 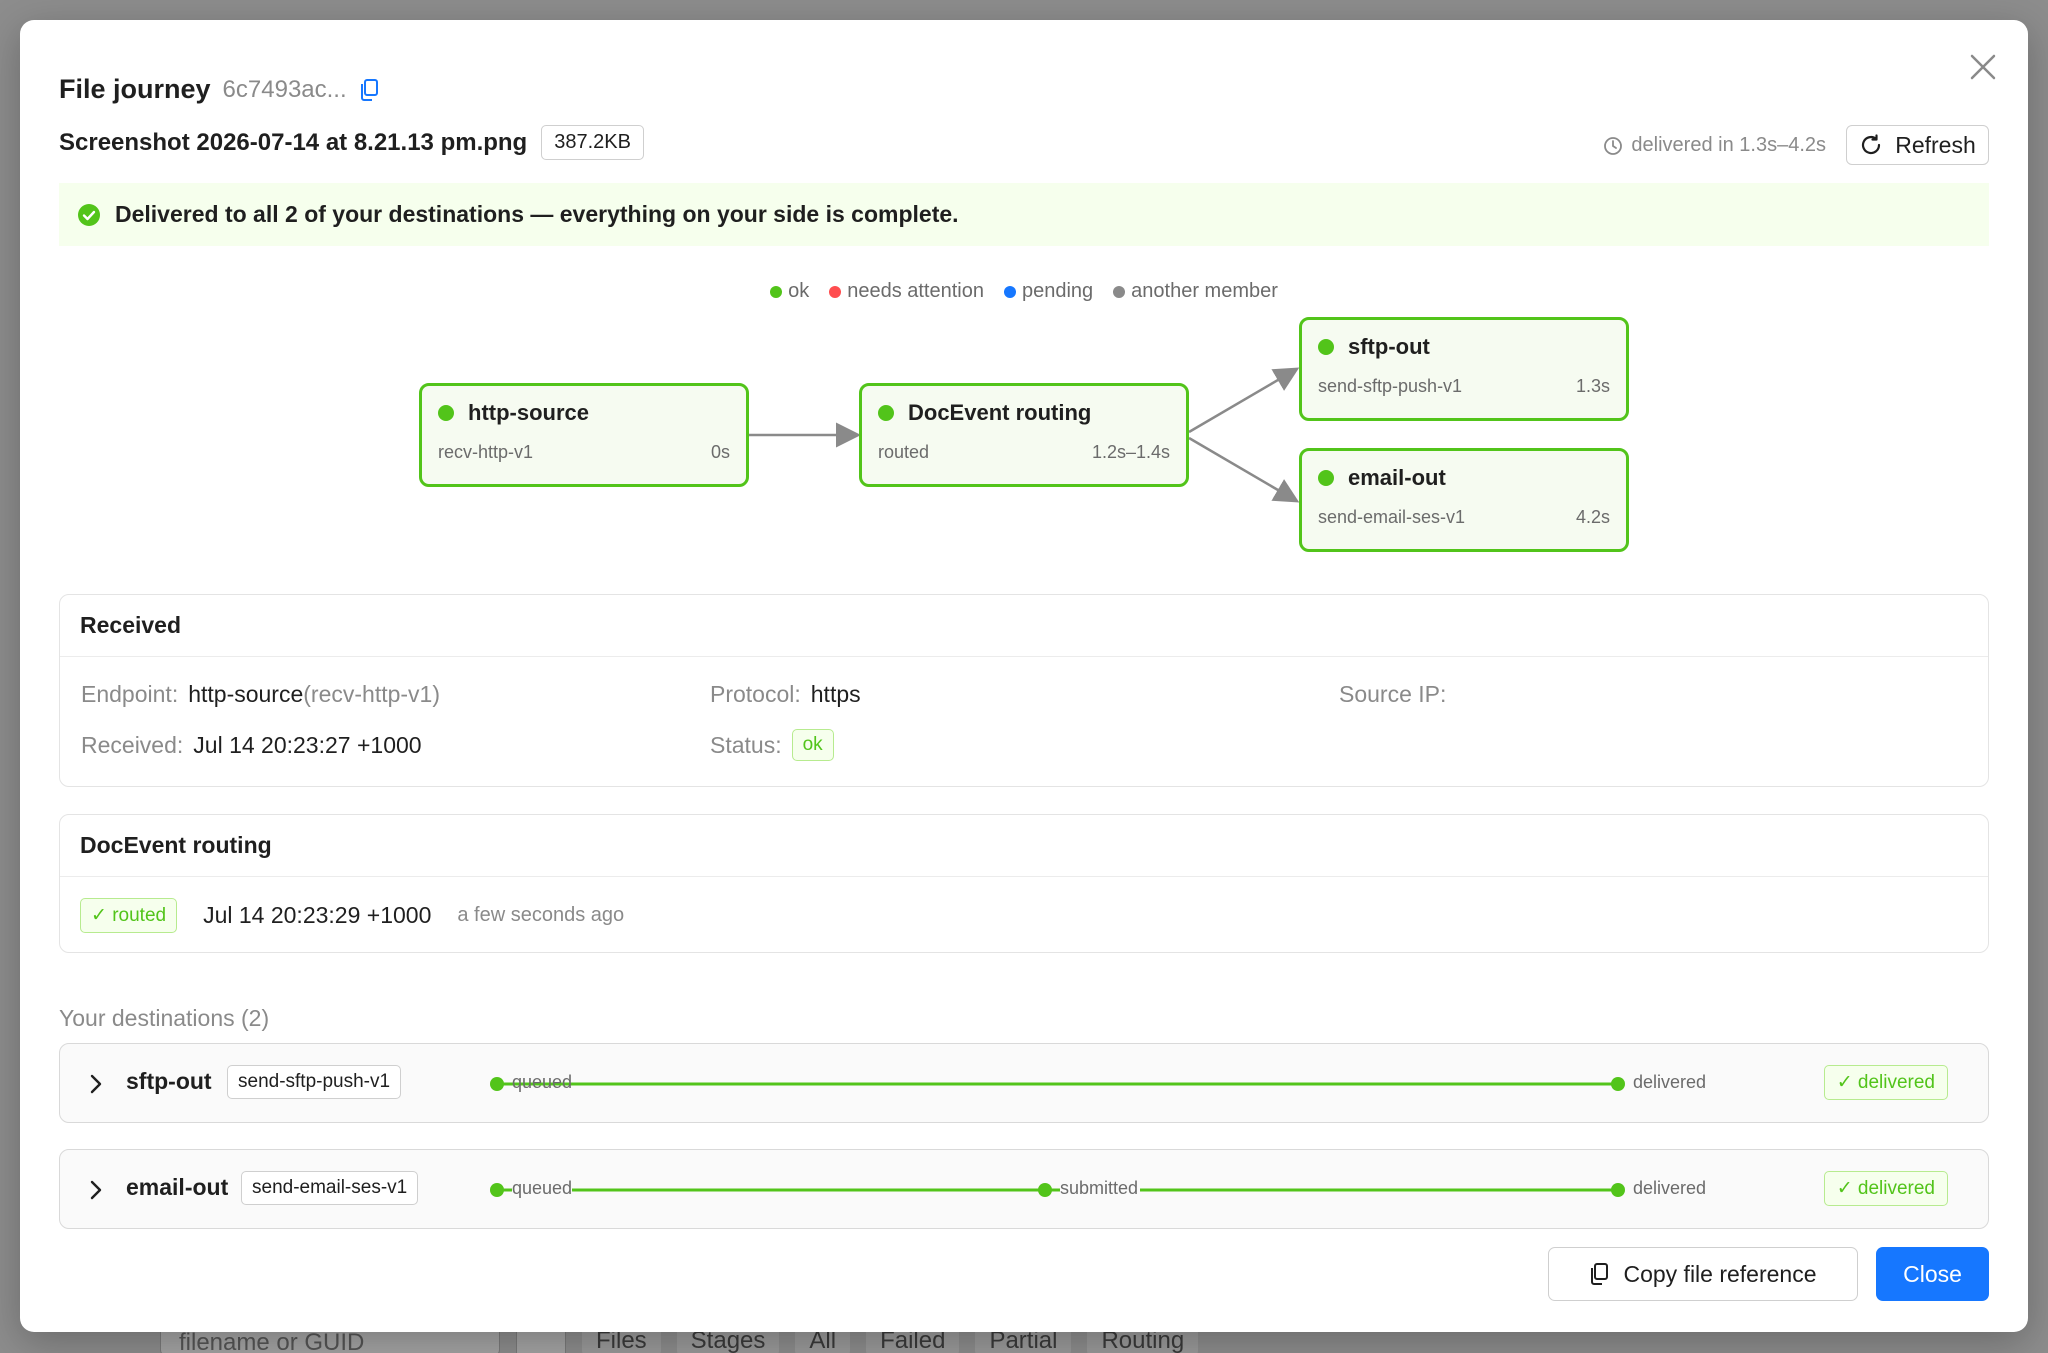 I want to click on legend-item-ok: ok, so click(x=789, y=291).